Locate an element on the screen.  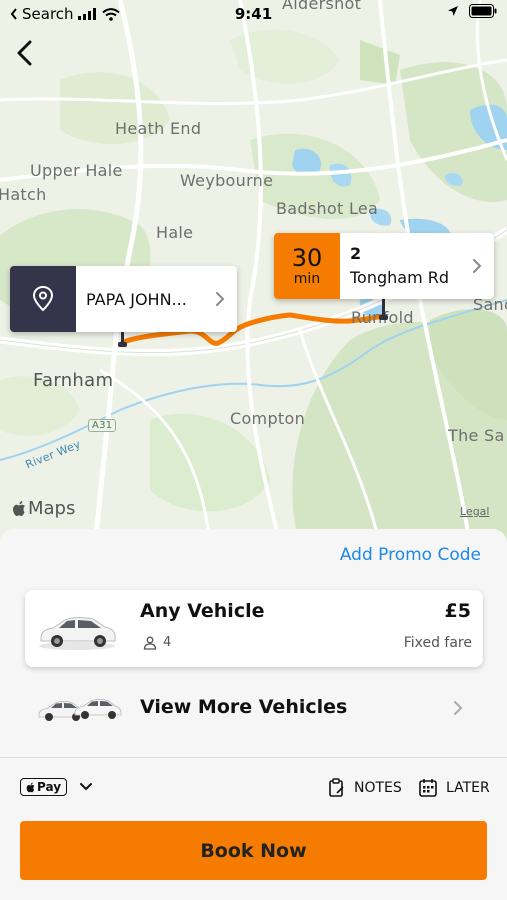
maps-brand-text: Maps is located at coordinates (52, 508).